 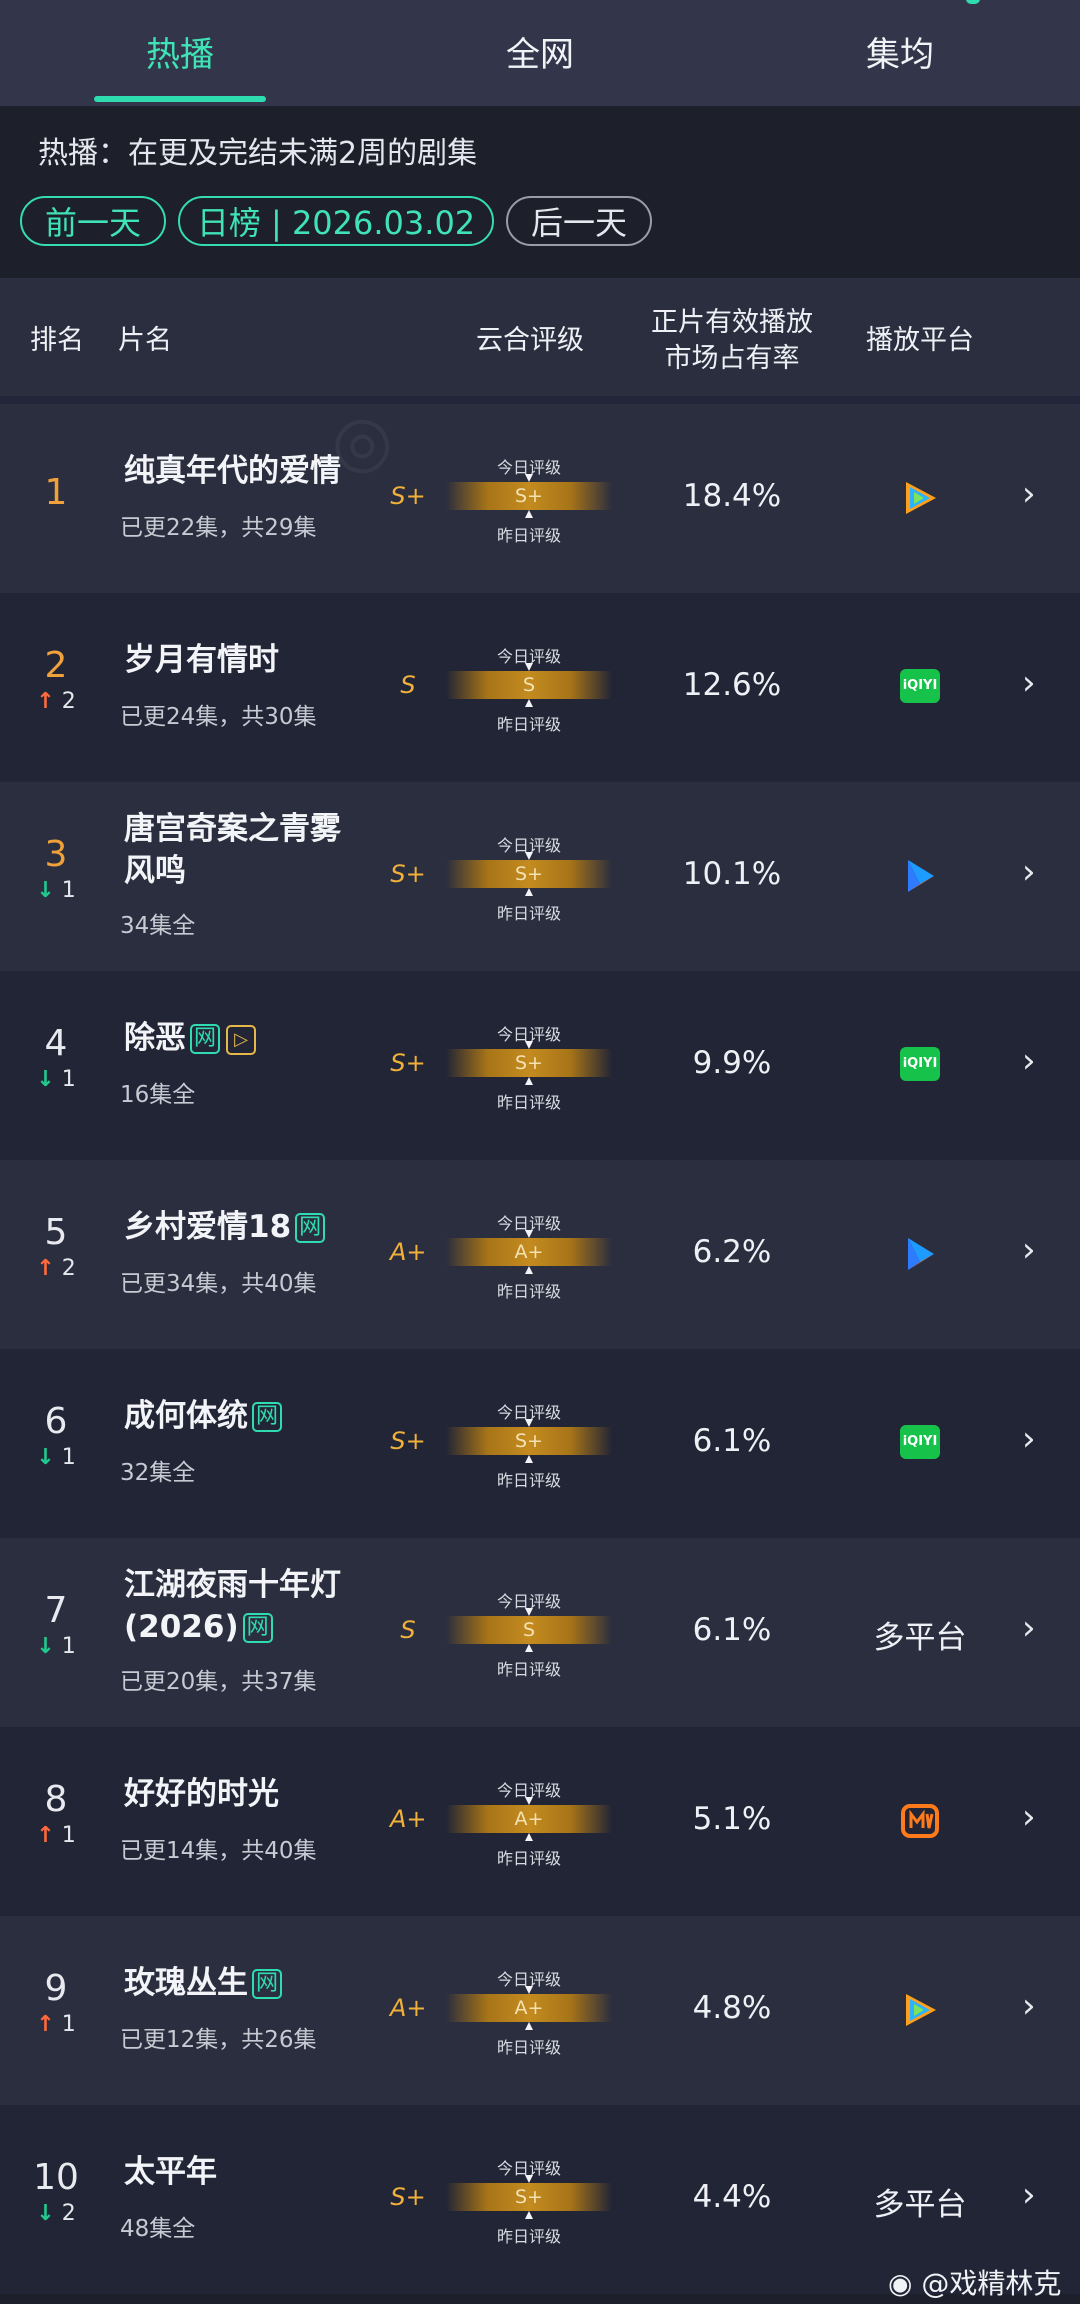 I want to click on drama-title: 好好的时光, so click(x=201, y=1794).